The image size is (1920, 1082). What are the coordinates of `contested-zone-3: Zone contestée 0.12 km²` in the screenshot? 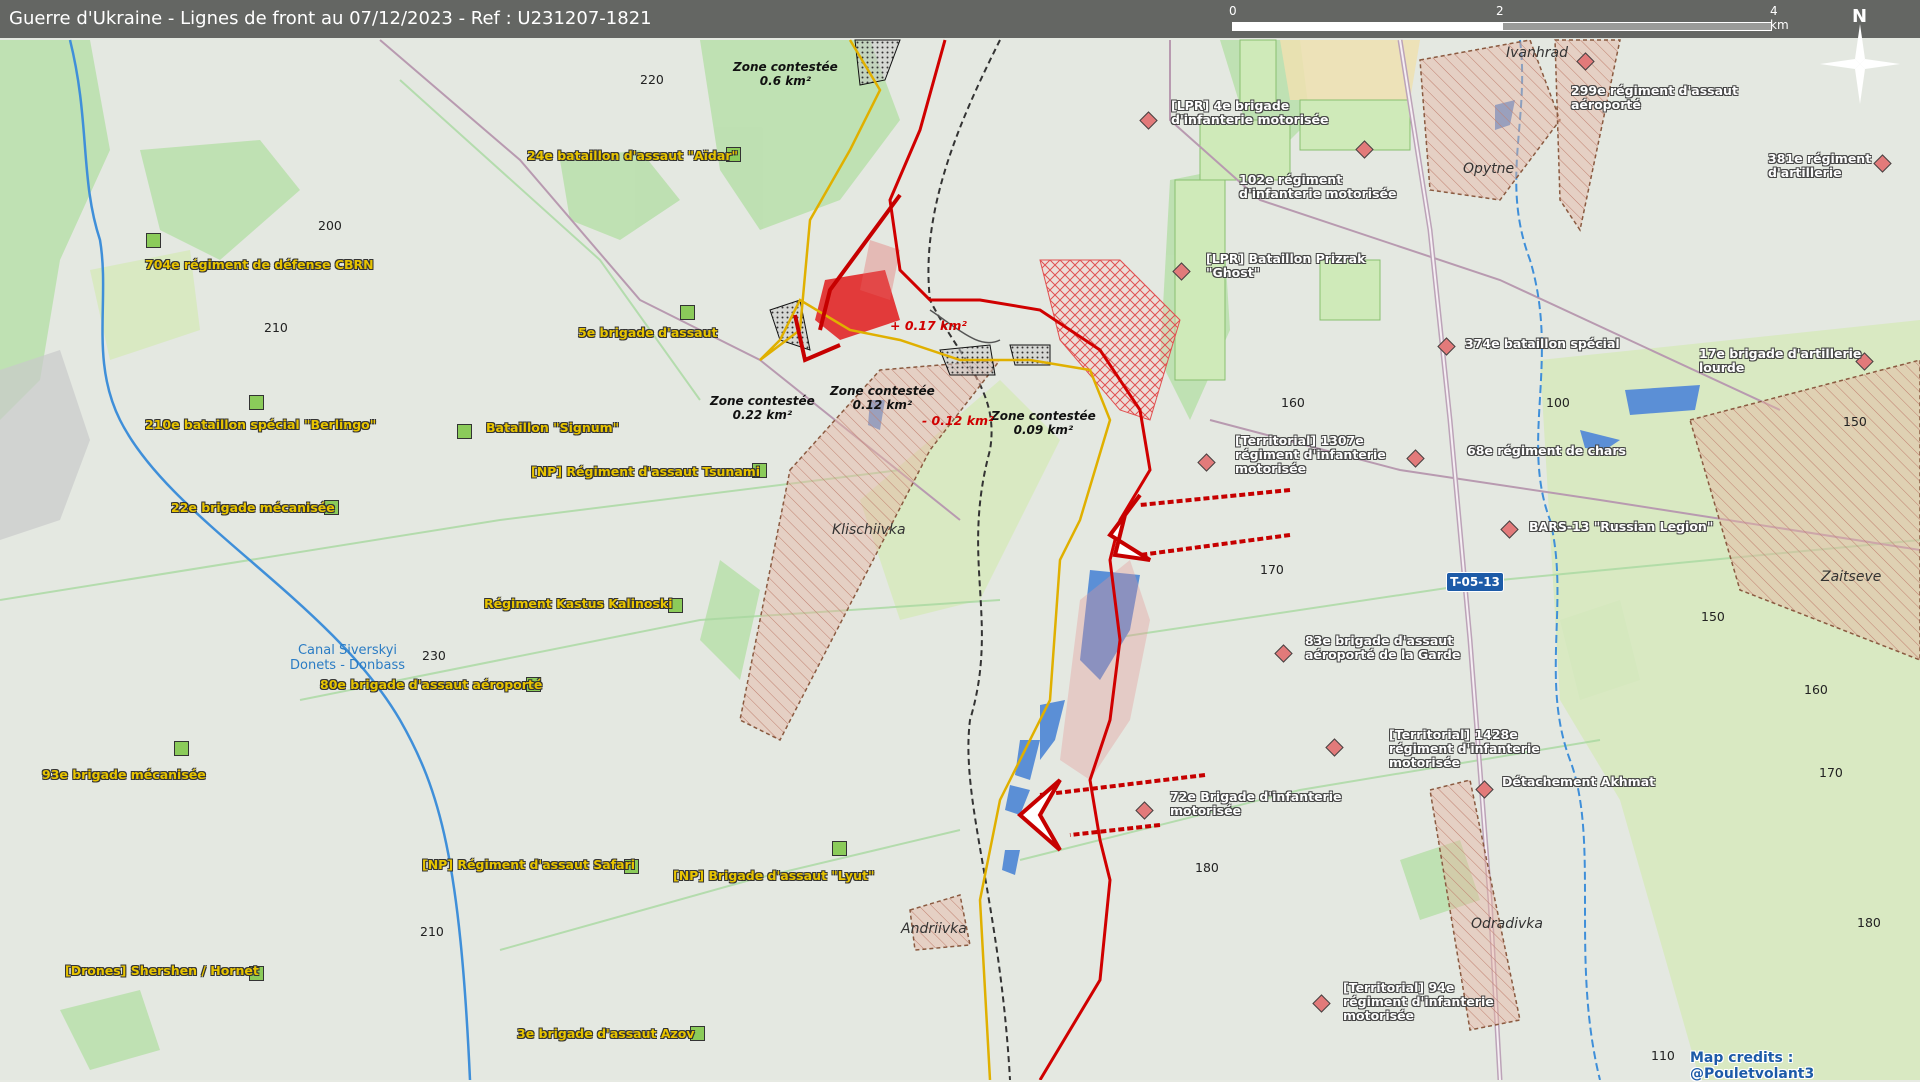 It's located at (882, 398).